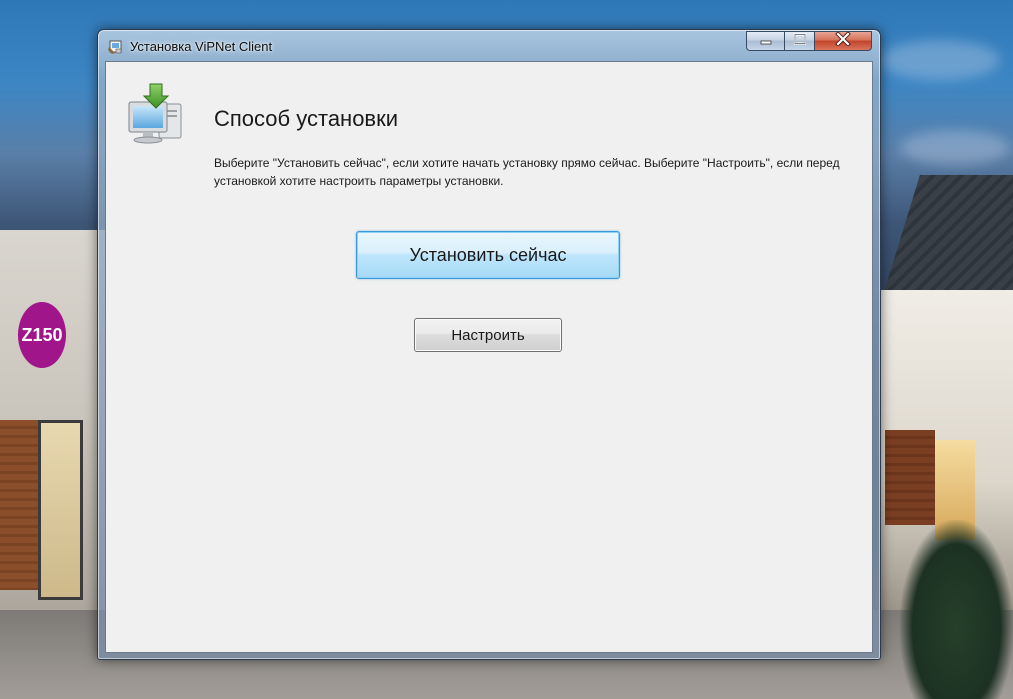 This screenshot has width=1013, height=699. I want to click on close-button, so click(843, 40).